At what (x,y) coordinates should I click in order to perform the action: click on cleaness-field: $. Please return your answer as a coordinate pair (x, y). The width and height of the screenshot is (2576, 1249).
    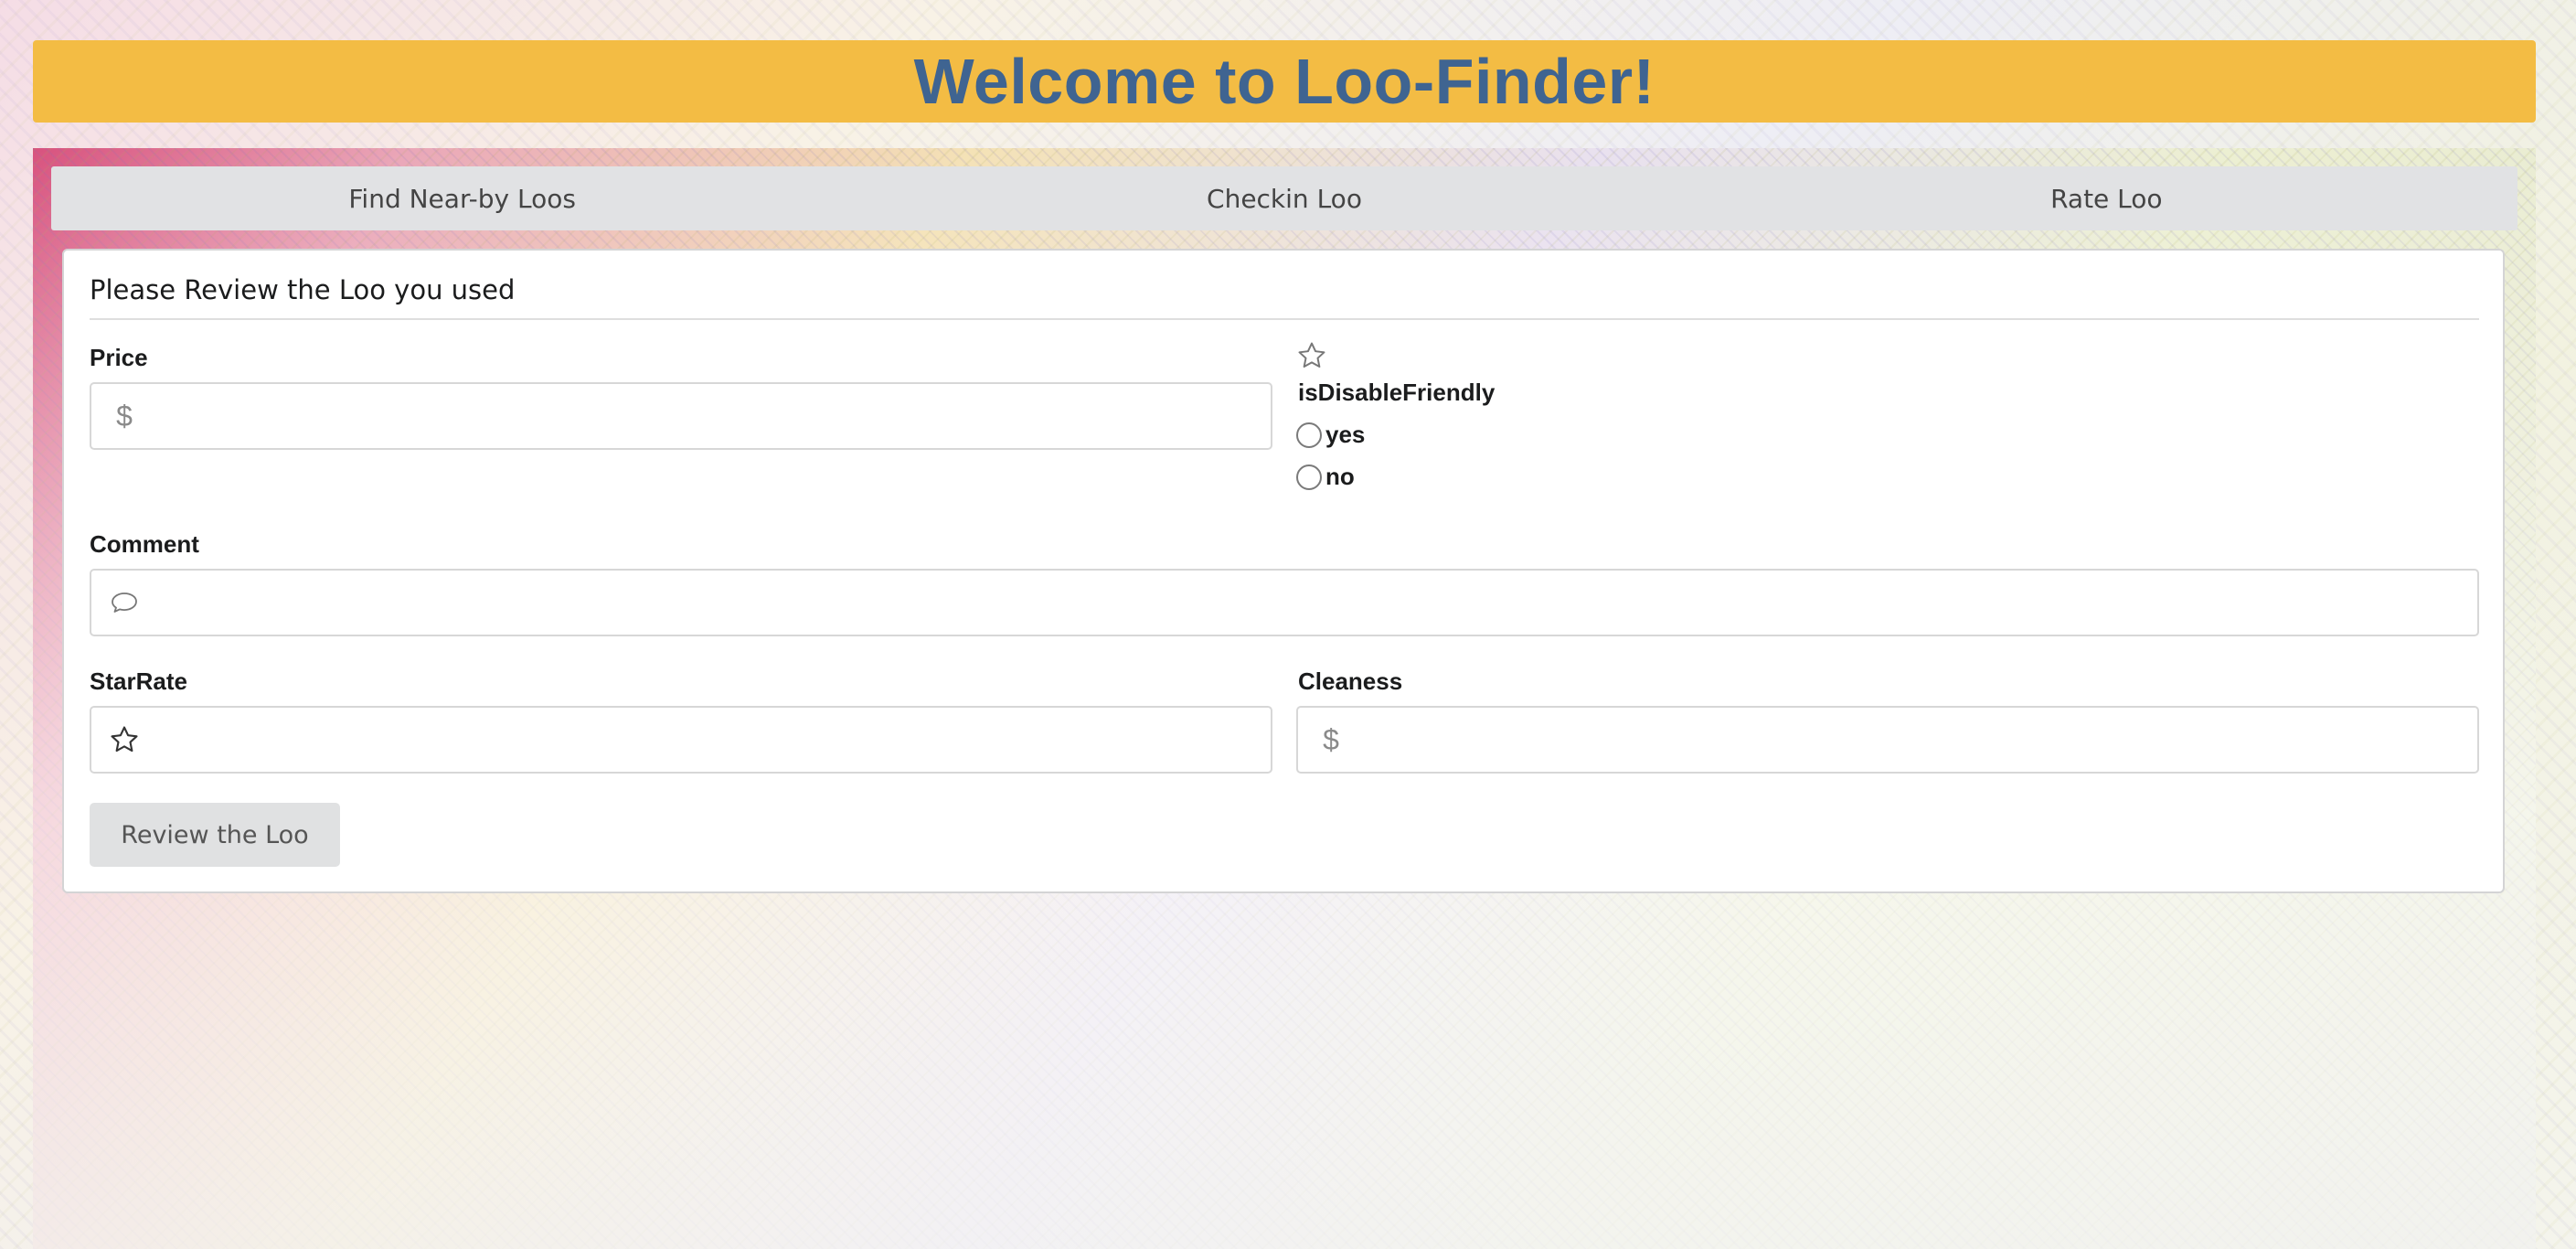
    Looking at the image, I should click on (1887, 740).